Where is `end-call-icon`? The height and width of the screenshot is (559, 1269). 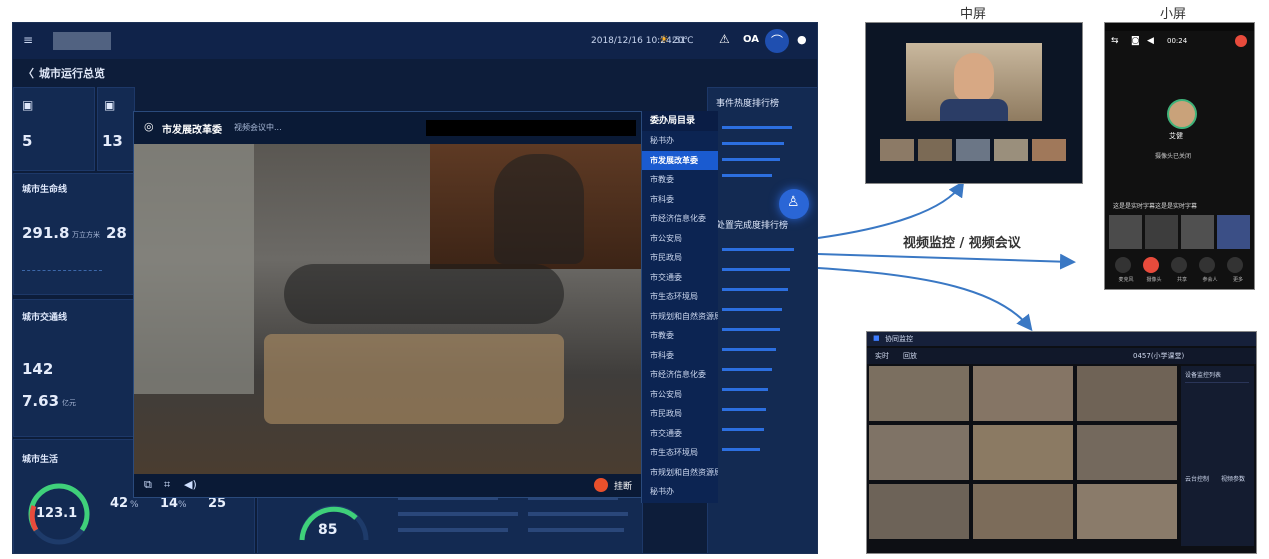 end-call-icon is located at coordinates (1241, 41).